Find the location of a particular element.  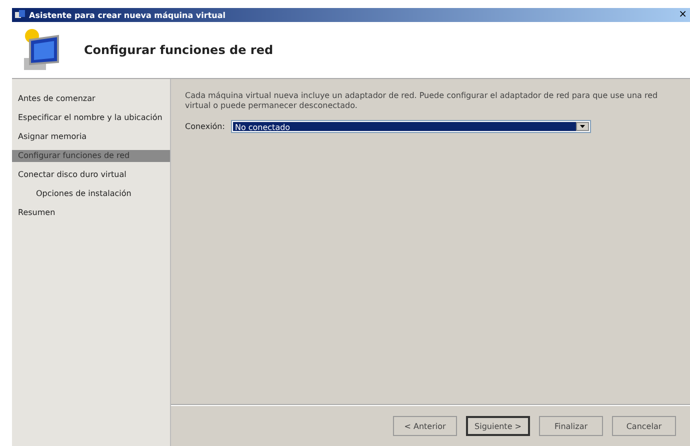

connection-dropdown: No conectado is located at coordinates (410, 126).